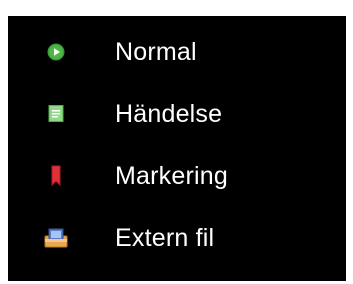 The width and height of the screenshot is (353, 284). Describe the element at coordinates (165, 237) in the screenshot. I see `menu-item-label: Extern fil` at that location.